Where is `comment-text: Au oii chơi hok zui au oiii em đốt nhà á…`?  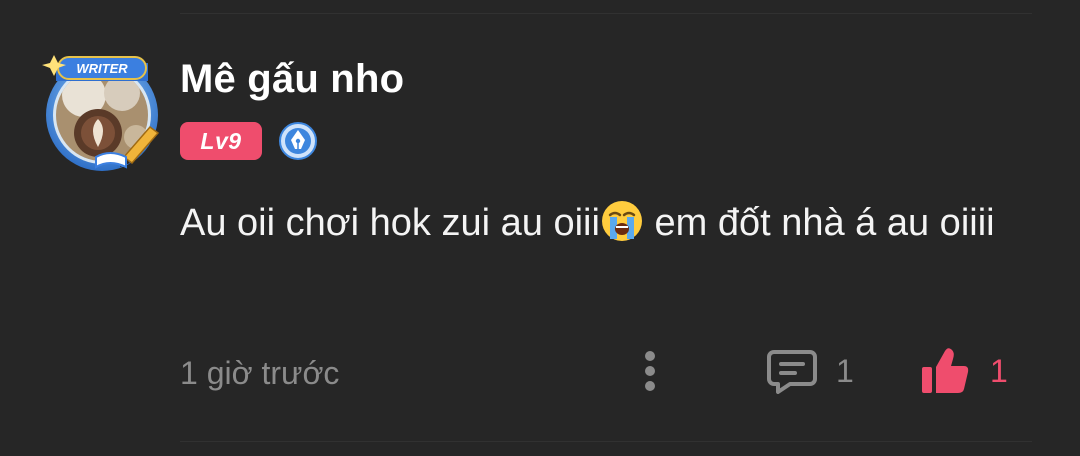 comment-text: Au oii chơi hok zui au oiii em đốt nhà á… is located at coordinates (610, 223).